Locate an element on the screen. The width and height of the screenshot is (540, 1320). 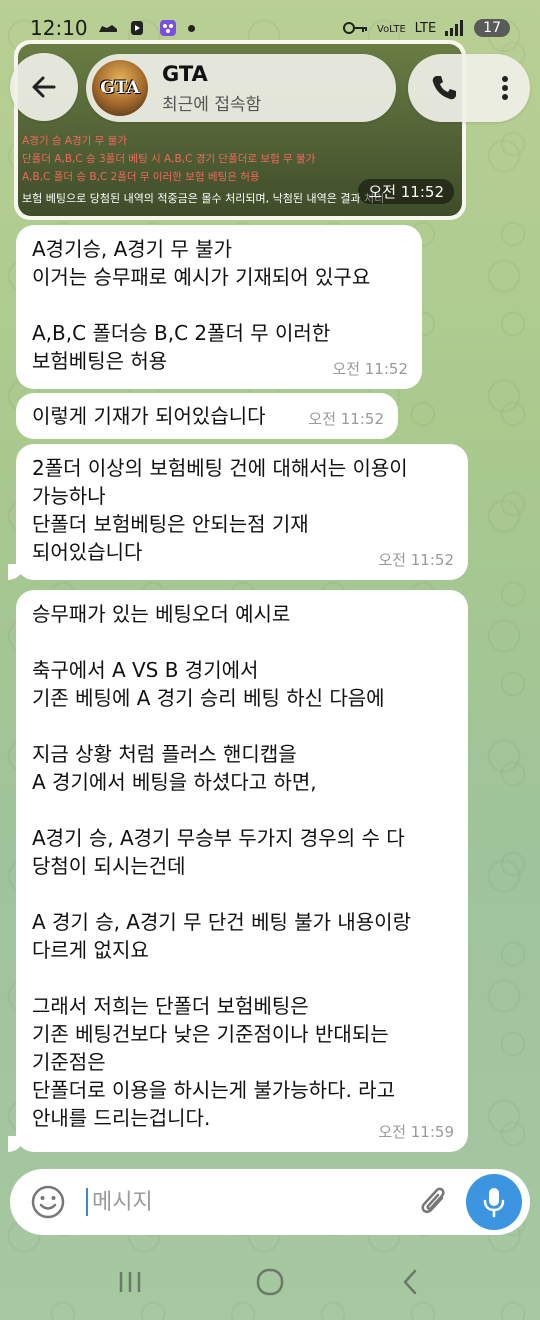
avatar: GTA is located at coordinates (120, 88).